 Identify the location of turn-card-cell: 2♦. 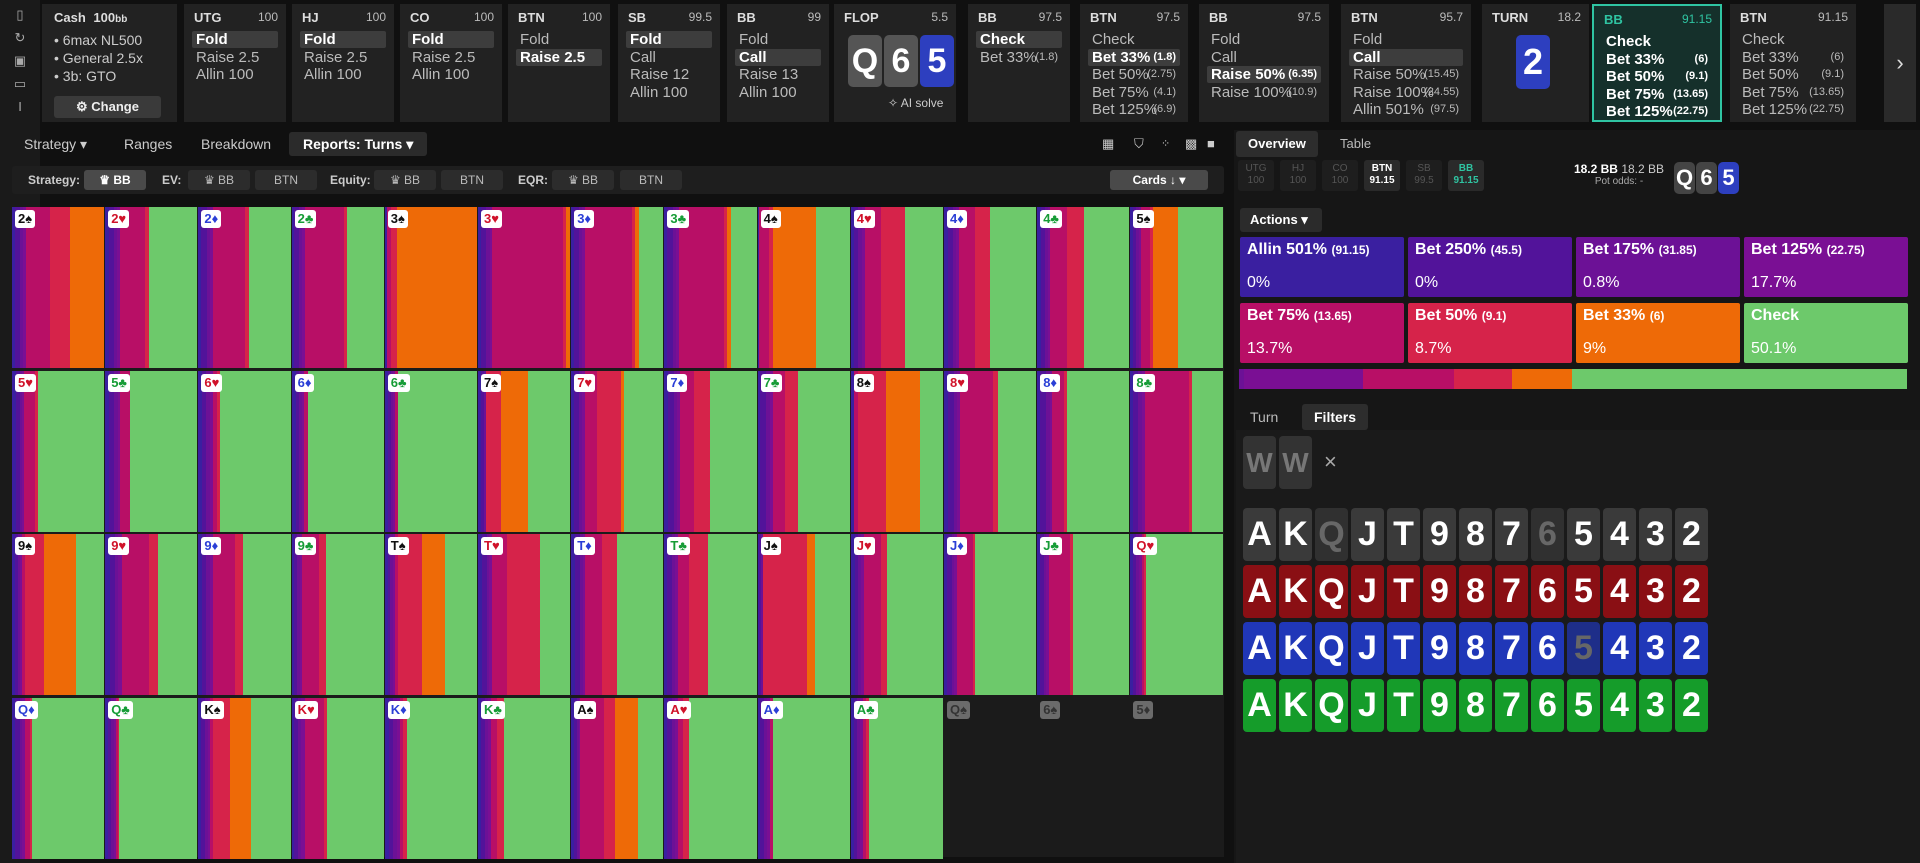
(244, 287).